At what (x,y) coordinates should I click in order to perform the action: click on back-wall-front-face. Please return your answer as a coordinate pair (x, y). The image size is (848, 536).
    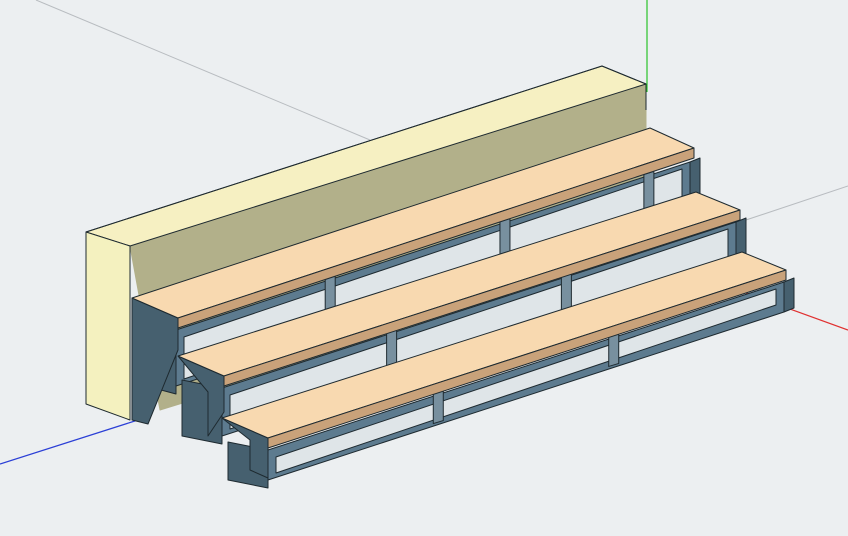
    Looking at the image, I should click on (108, 326).